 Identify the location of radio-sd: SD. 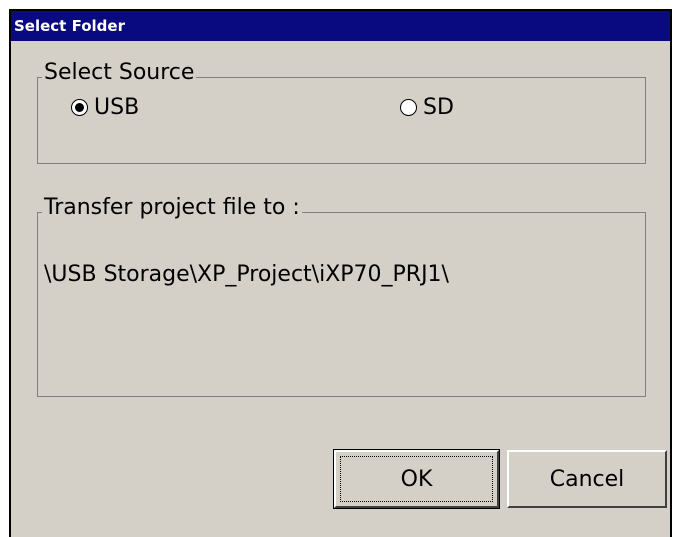
(427, 107).